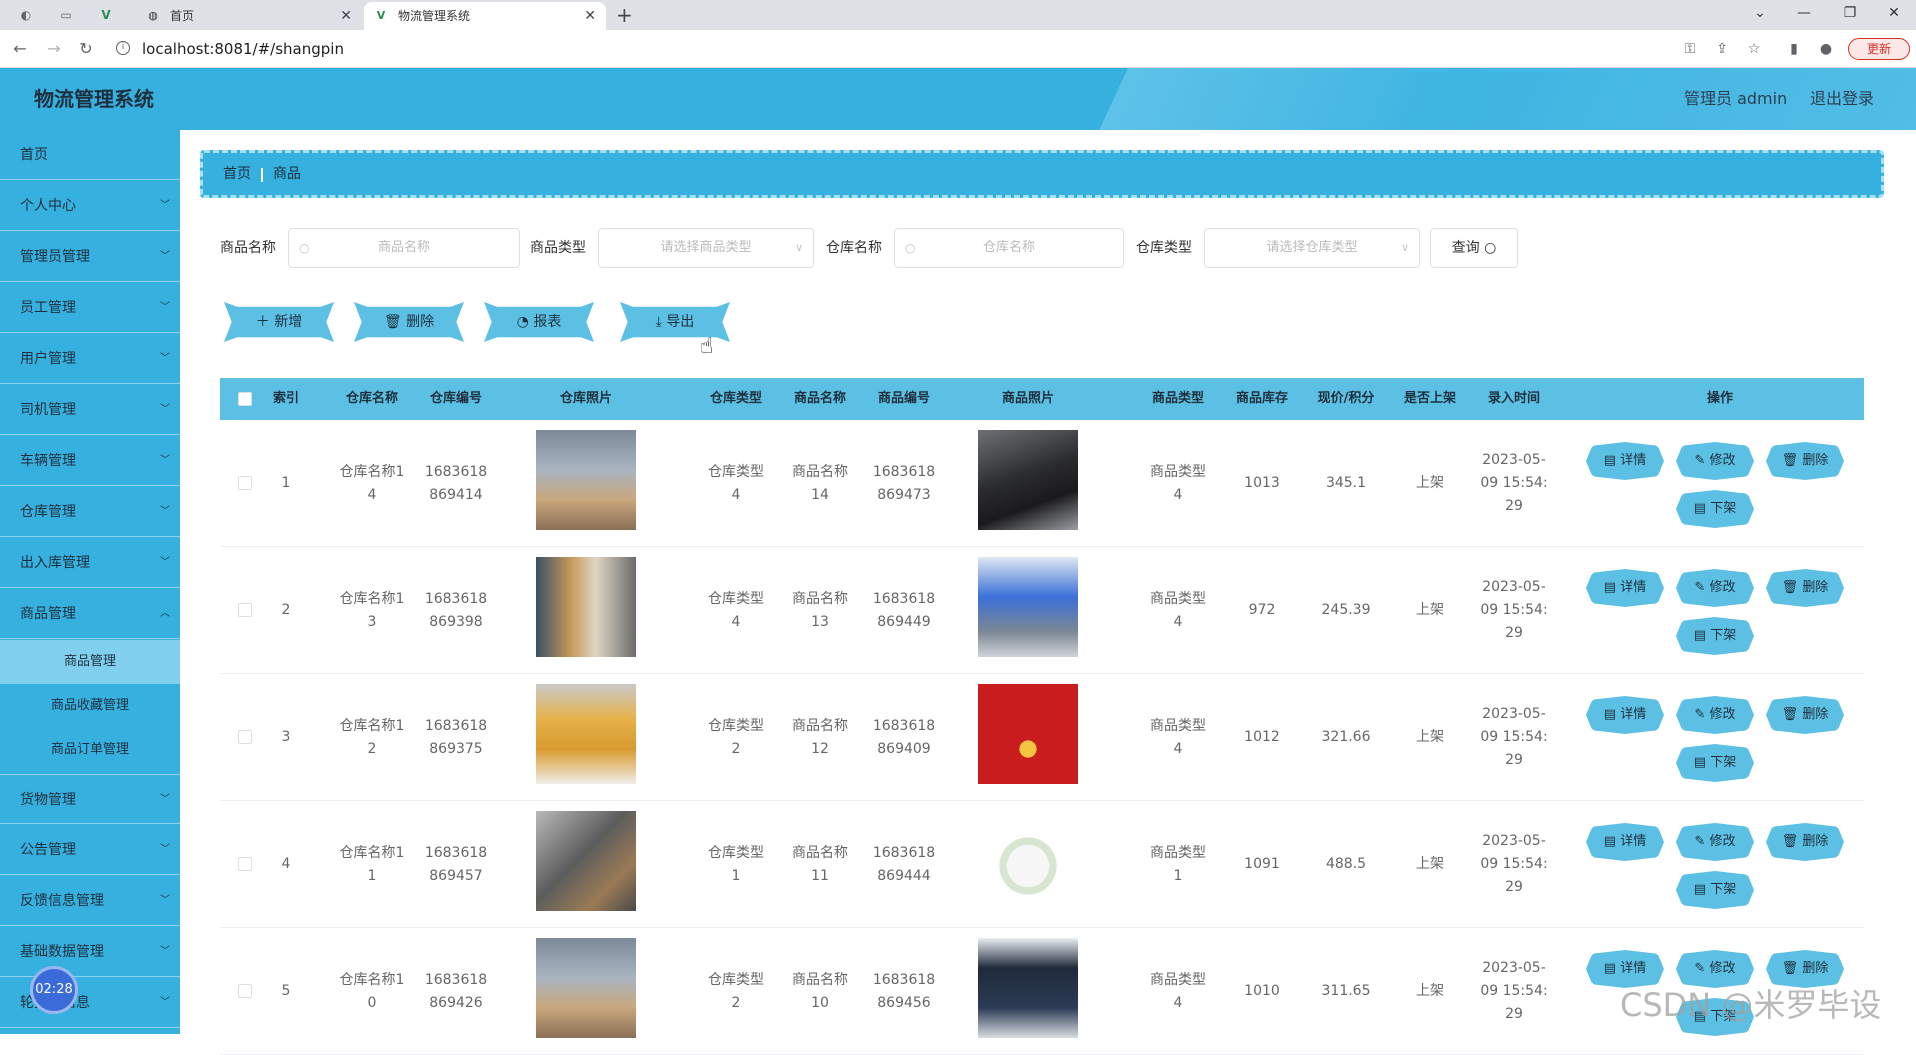  What do you see at coordinates (456, 852) in the screenshot?
I see `cell-warehouse-no-line: 1683618` at bounding box center [456, 852].